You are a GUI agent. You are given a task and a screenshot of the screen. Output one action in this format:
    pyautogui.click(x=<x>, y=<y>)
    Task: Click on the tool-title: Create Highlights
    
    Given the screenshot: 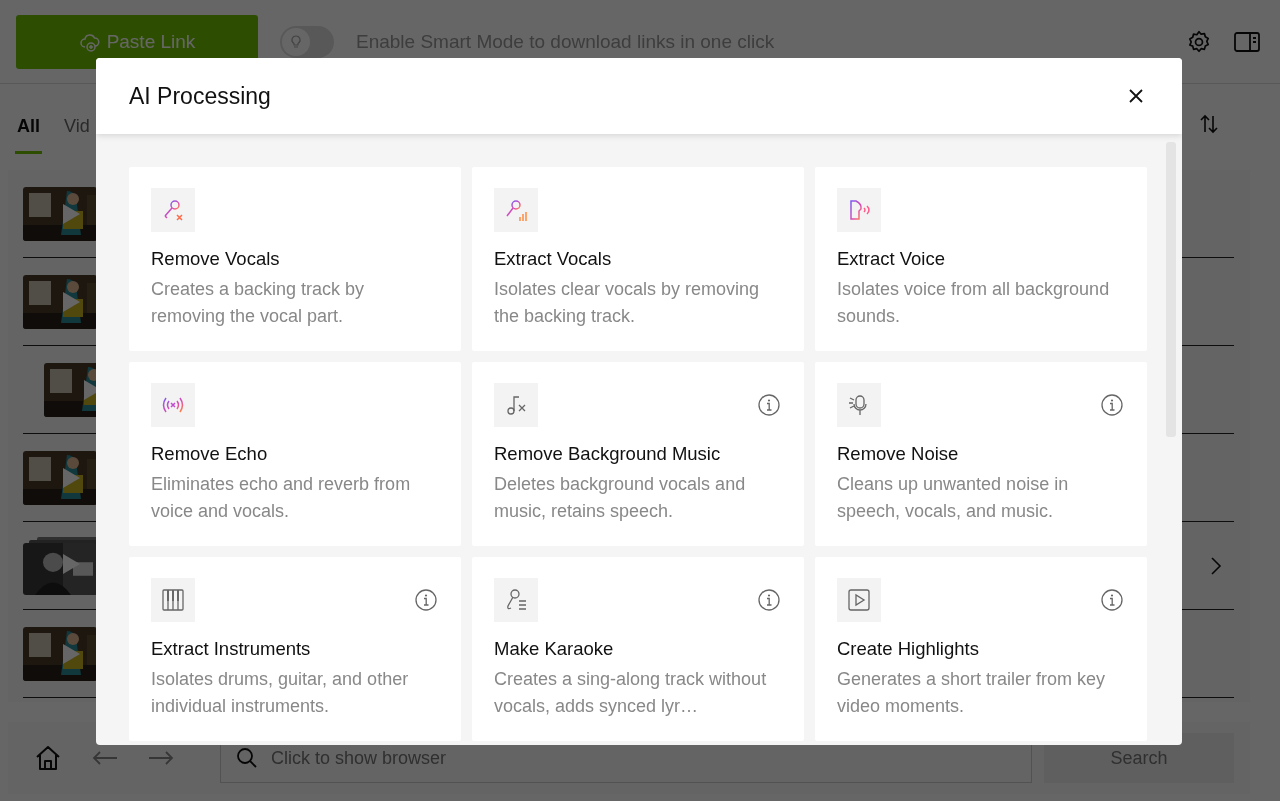 What is the action you would take?
    pyautogui.click(x=908, y=649)
    